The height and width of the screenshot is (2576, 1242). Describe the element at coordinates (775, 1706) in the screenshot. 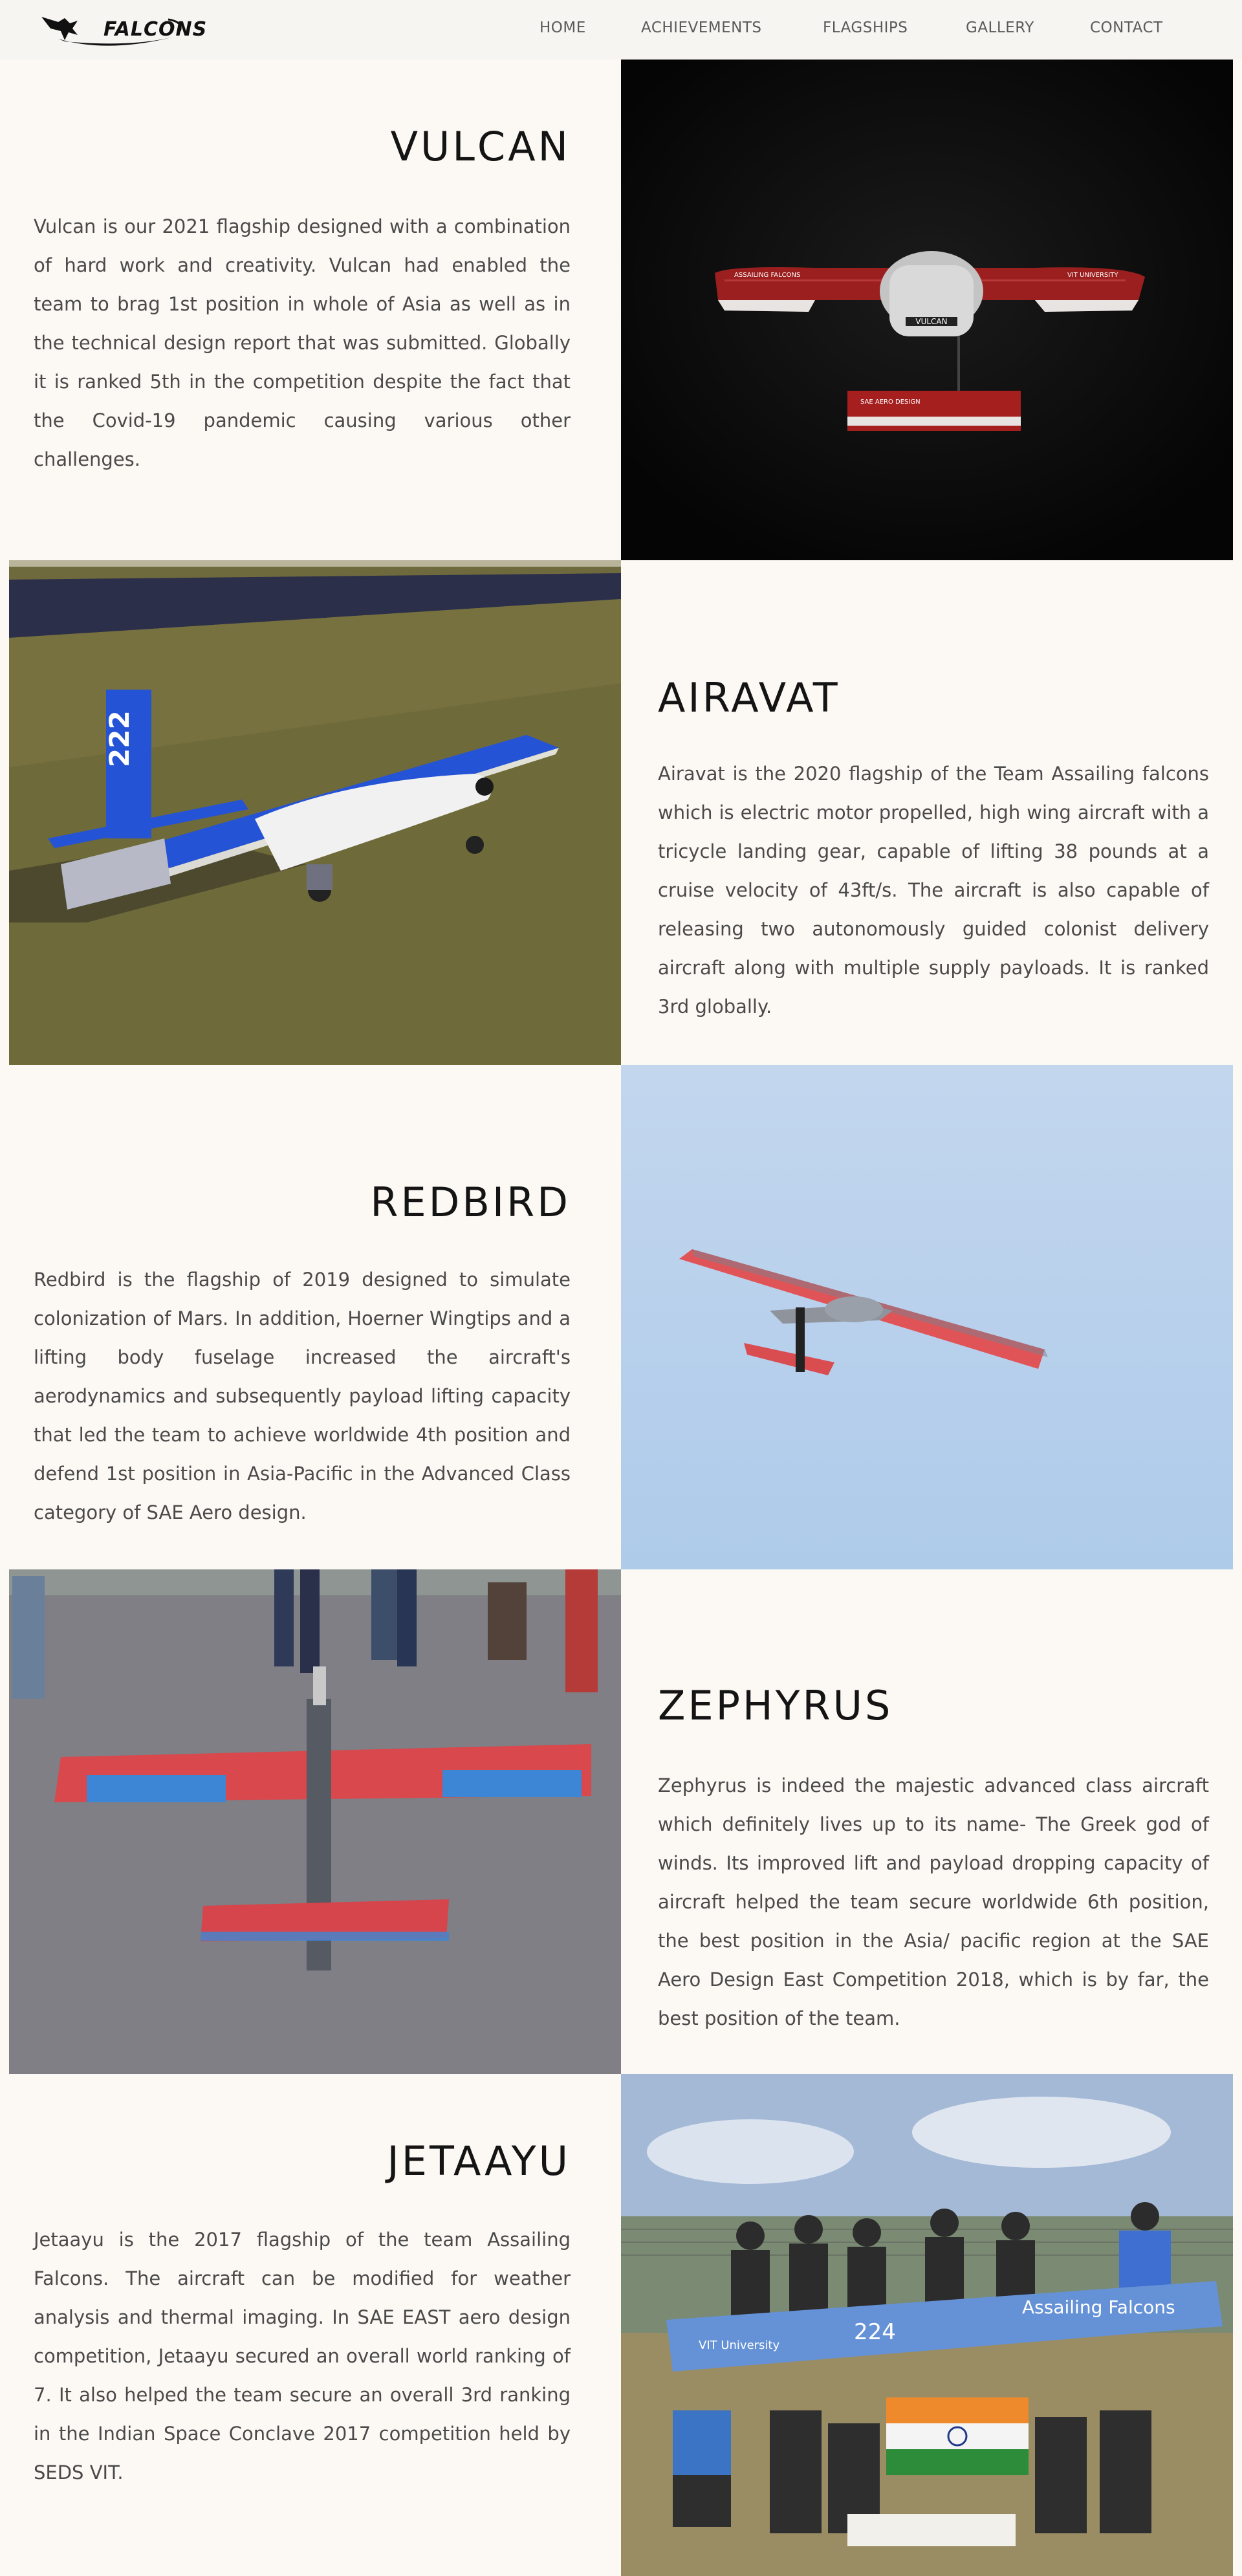

I see `zephyrus-title: ZEPHYRUS` at that location.